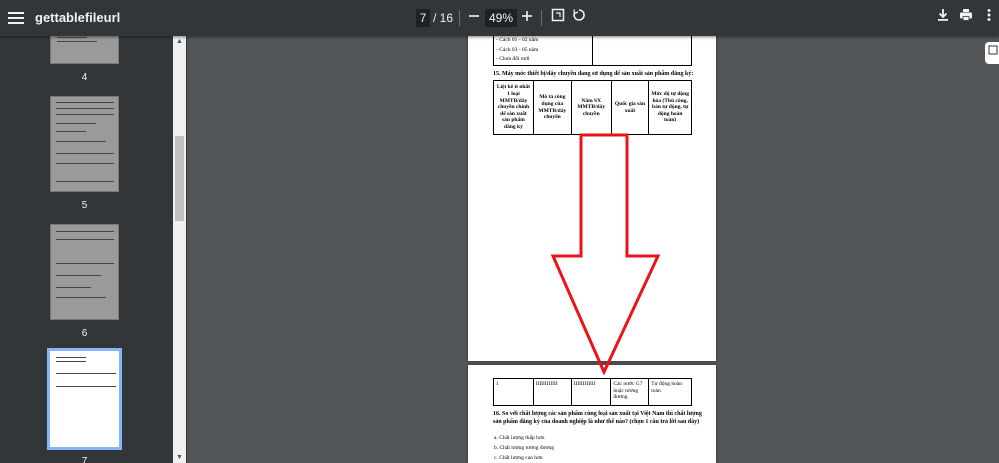  What do you see at coordinates (179, 41) in the screenshot?
I see `scroll-up-icon: ▲` at bounding box center [179, 41].